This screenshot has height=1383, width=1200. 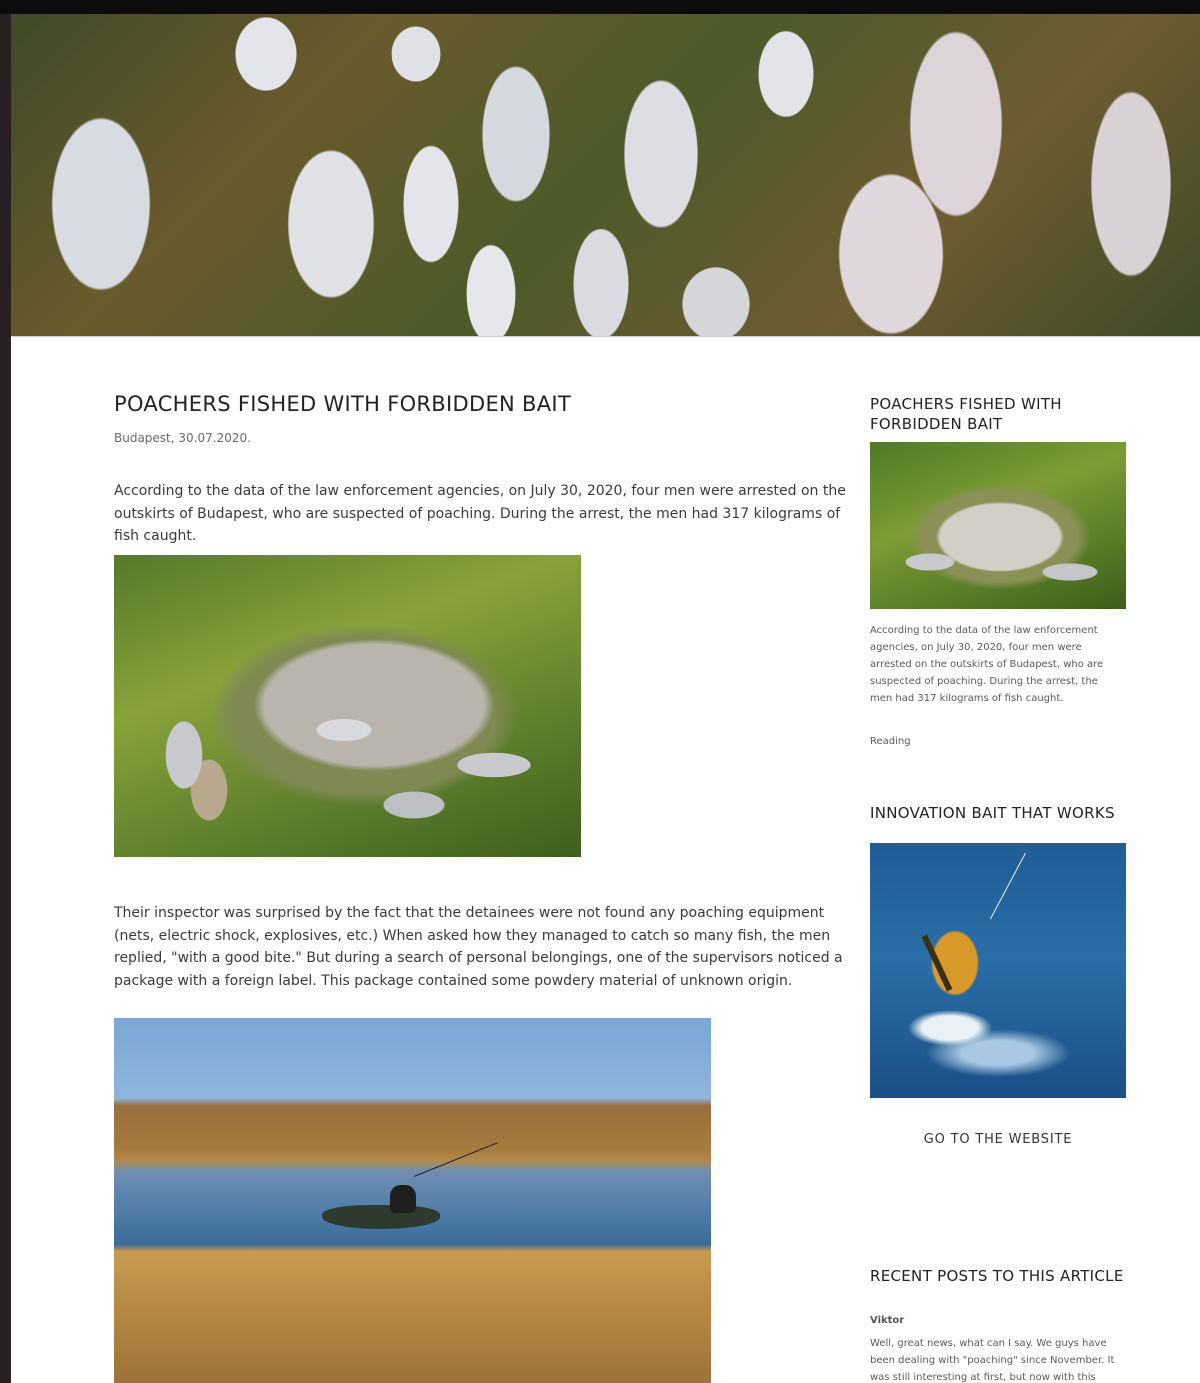 What do you see at coordinates (605, 336) in the screenshot?
I see `divider` at bounding box center [605, 336].